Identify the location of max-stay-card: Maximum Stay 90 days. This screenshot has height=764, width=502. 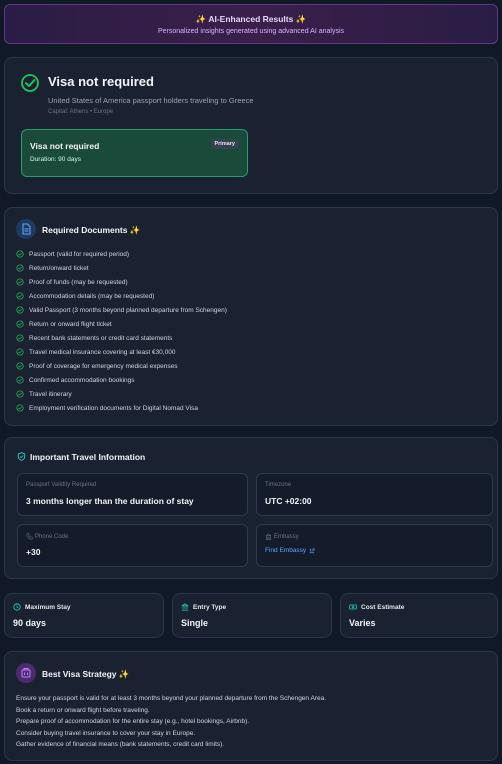
(84, 615).